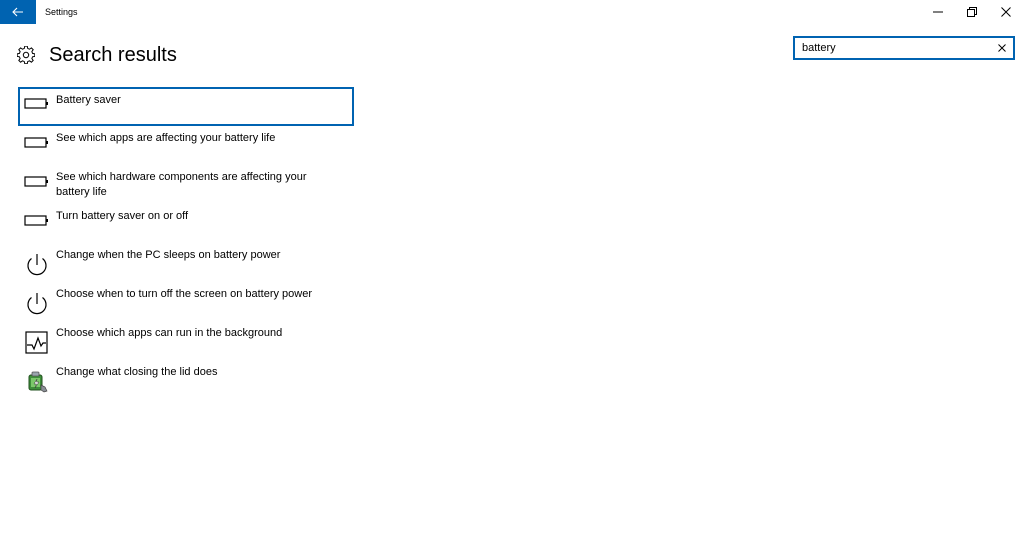  I want to click on restore-icon, so click(972, 12).